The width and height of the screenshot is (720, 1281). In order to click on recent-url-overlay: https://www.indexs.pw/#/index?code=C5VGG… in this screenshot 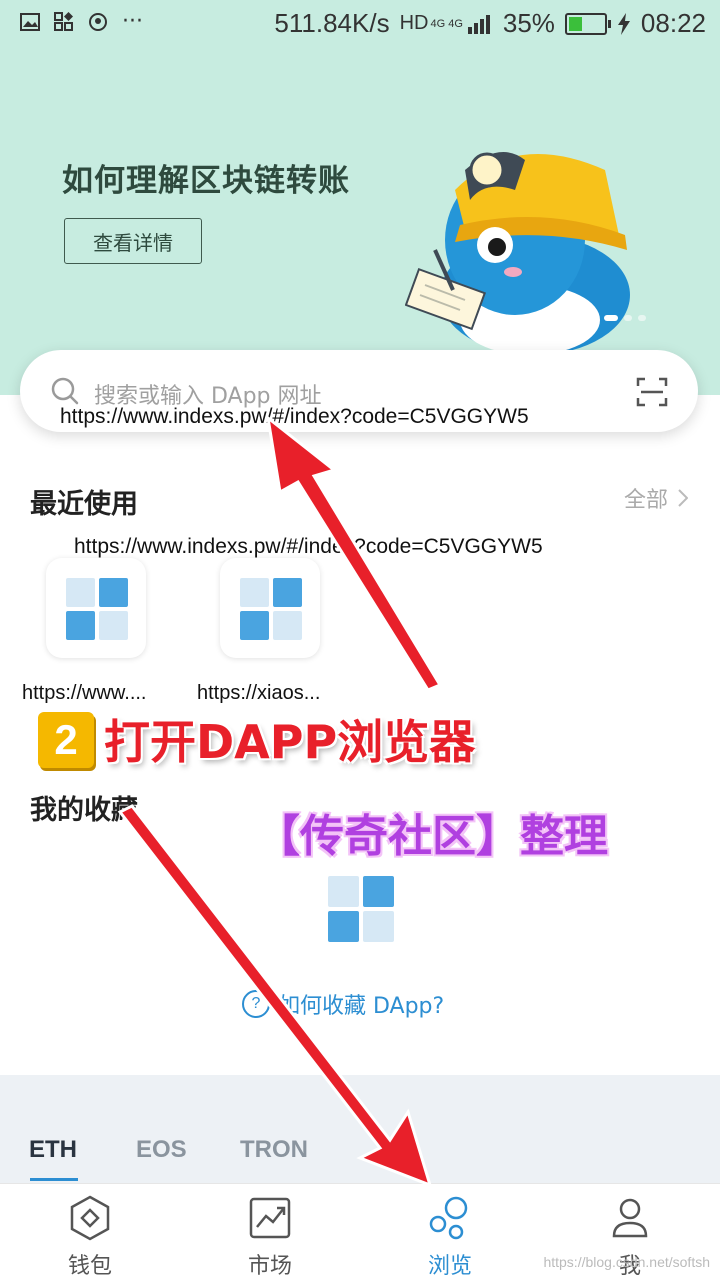, I will do `click(308, 546)`.